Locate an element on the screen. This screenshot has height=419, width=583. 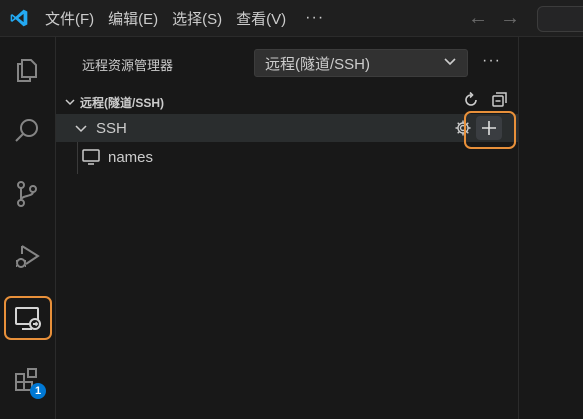
tree-item-host: names is located at coordinates (287, 157).